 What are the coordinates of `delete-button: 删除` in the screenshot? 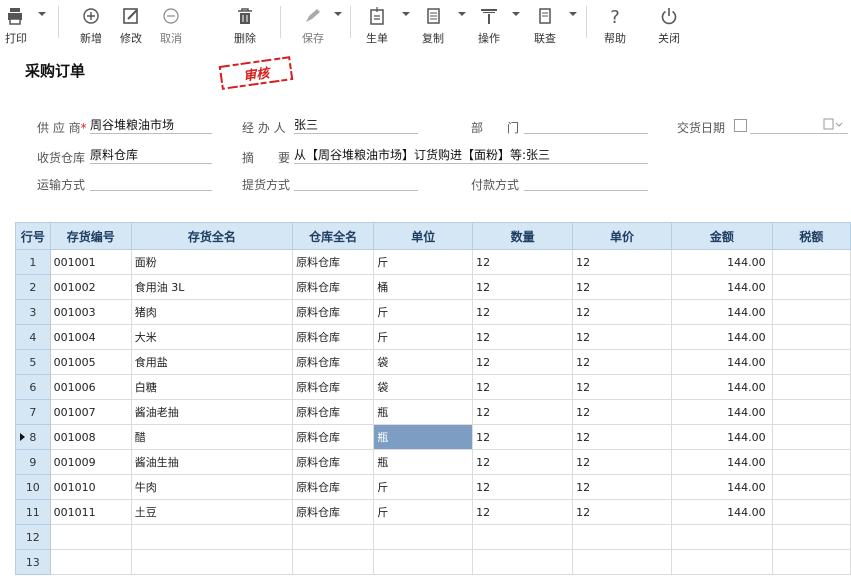 It's located at (245, 22).